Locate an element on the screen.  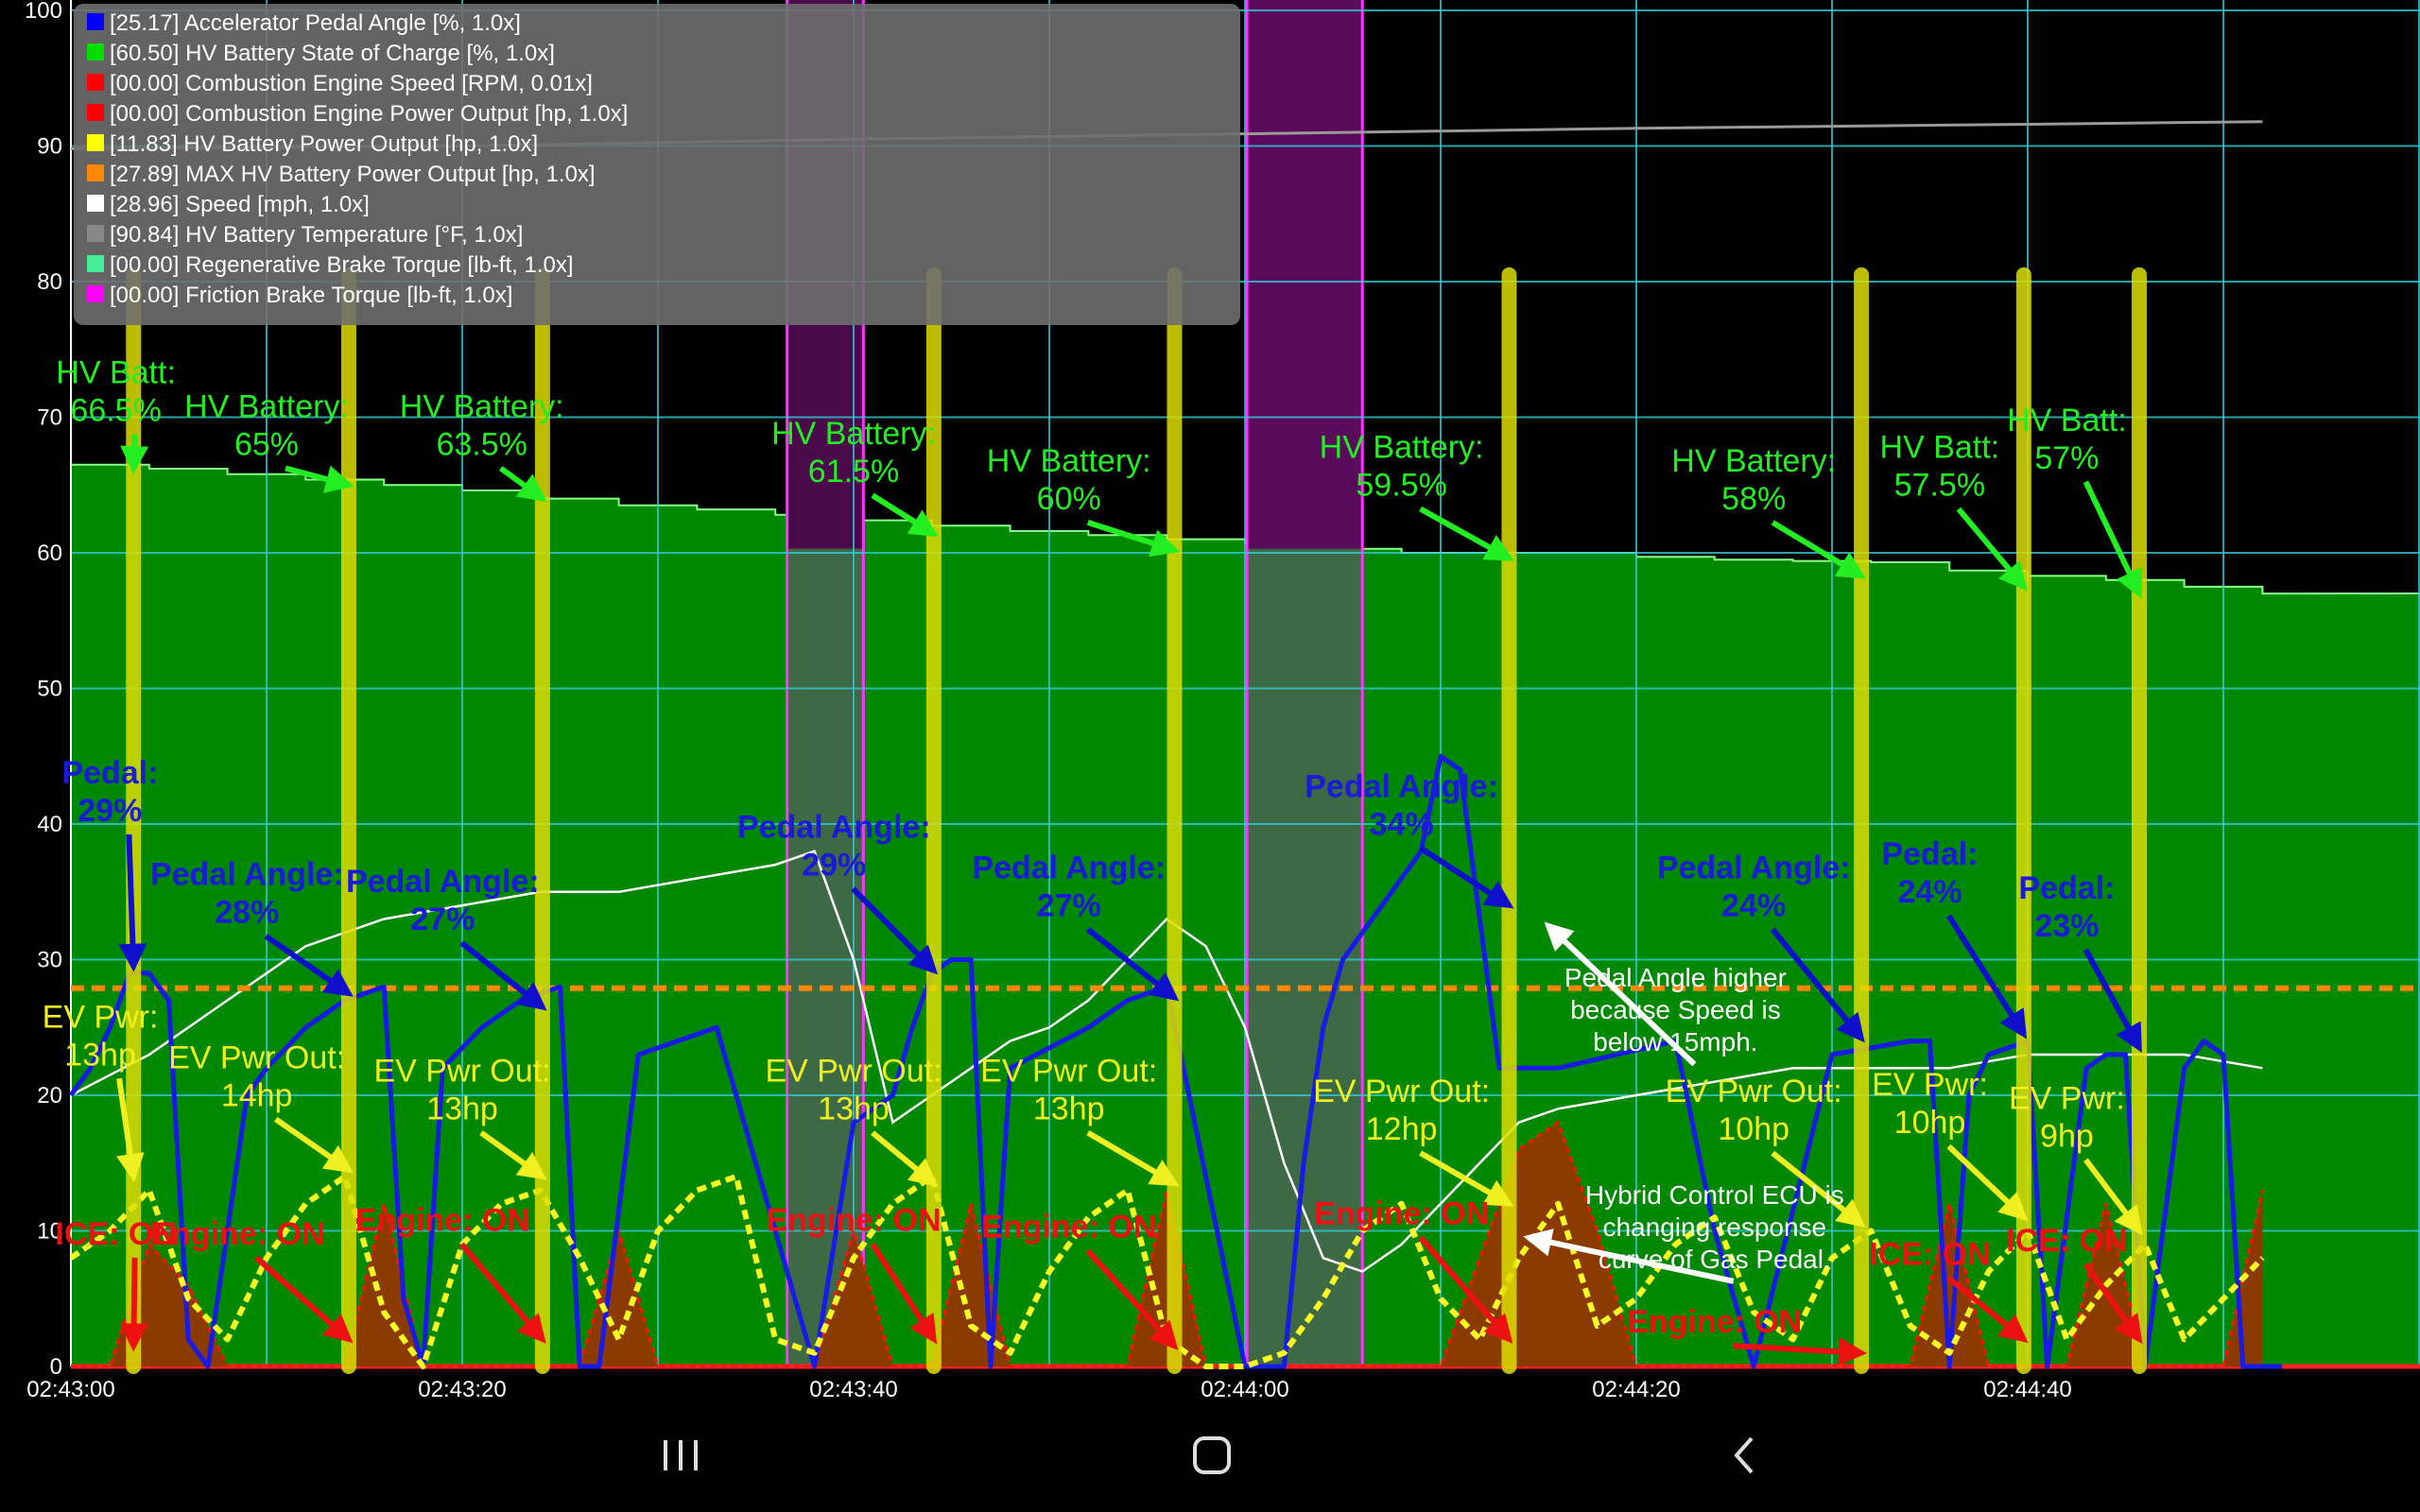
annotation-line: 9hp is located at coordinates (2067, 1136).